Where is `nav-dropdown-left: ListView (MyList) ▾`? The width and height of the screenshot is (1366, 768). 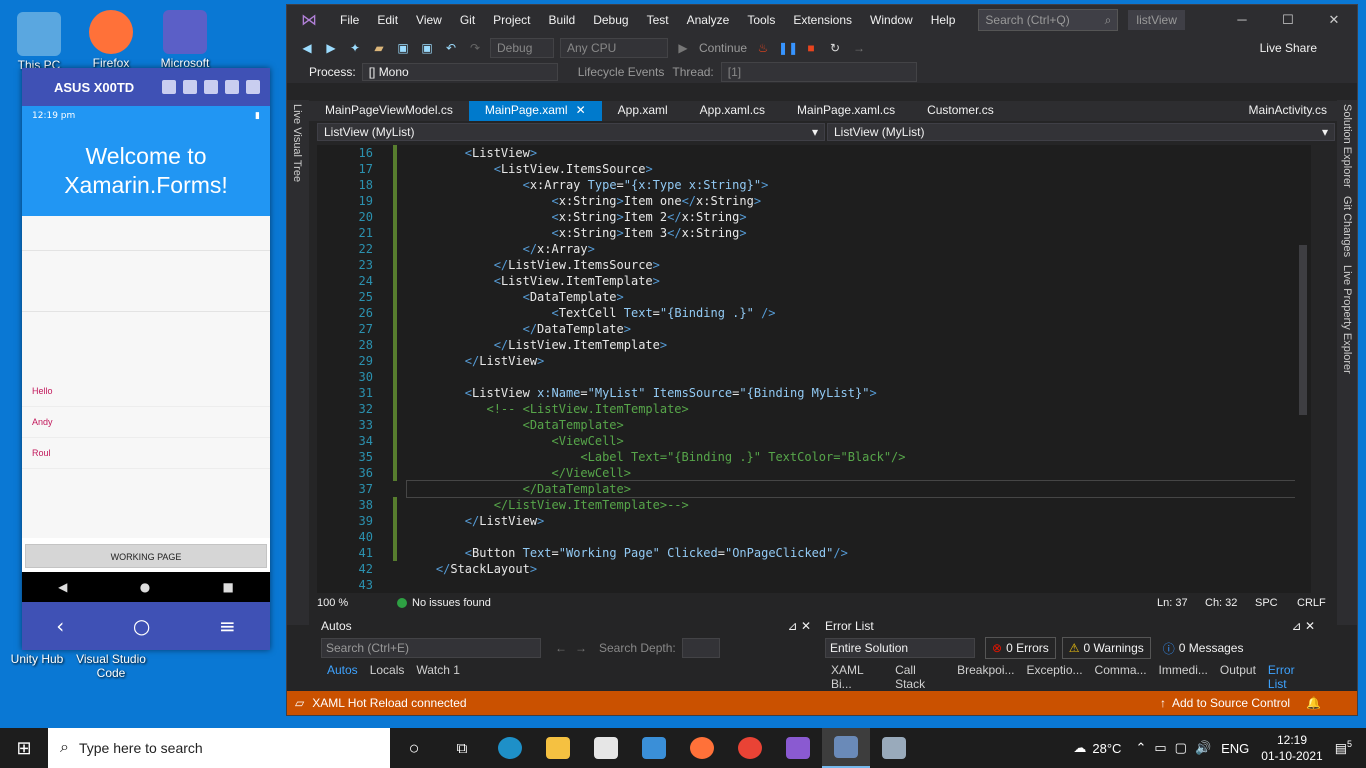 nav-dropdown-left: ListView (MyList) ▾ is located at coordinates (571, 132).